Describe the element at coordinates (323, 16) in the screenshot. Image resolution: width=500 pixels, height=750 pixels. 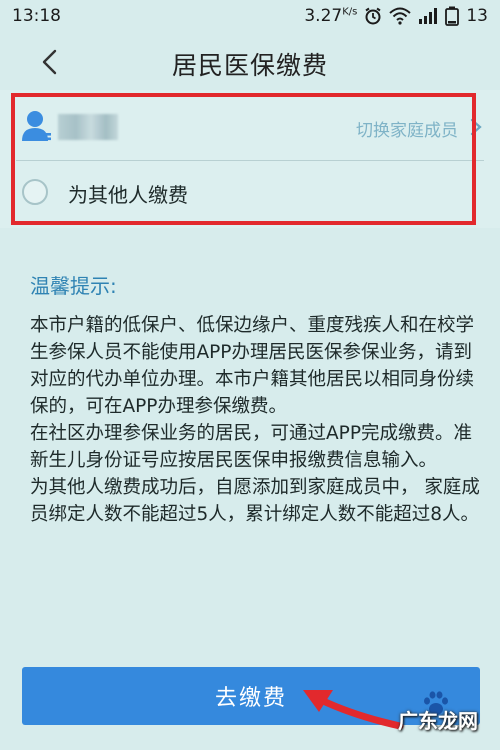
I see `network-speed-value: 3.27` at that location.